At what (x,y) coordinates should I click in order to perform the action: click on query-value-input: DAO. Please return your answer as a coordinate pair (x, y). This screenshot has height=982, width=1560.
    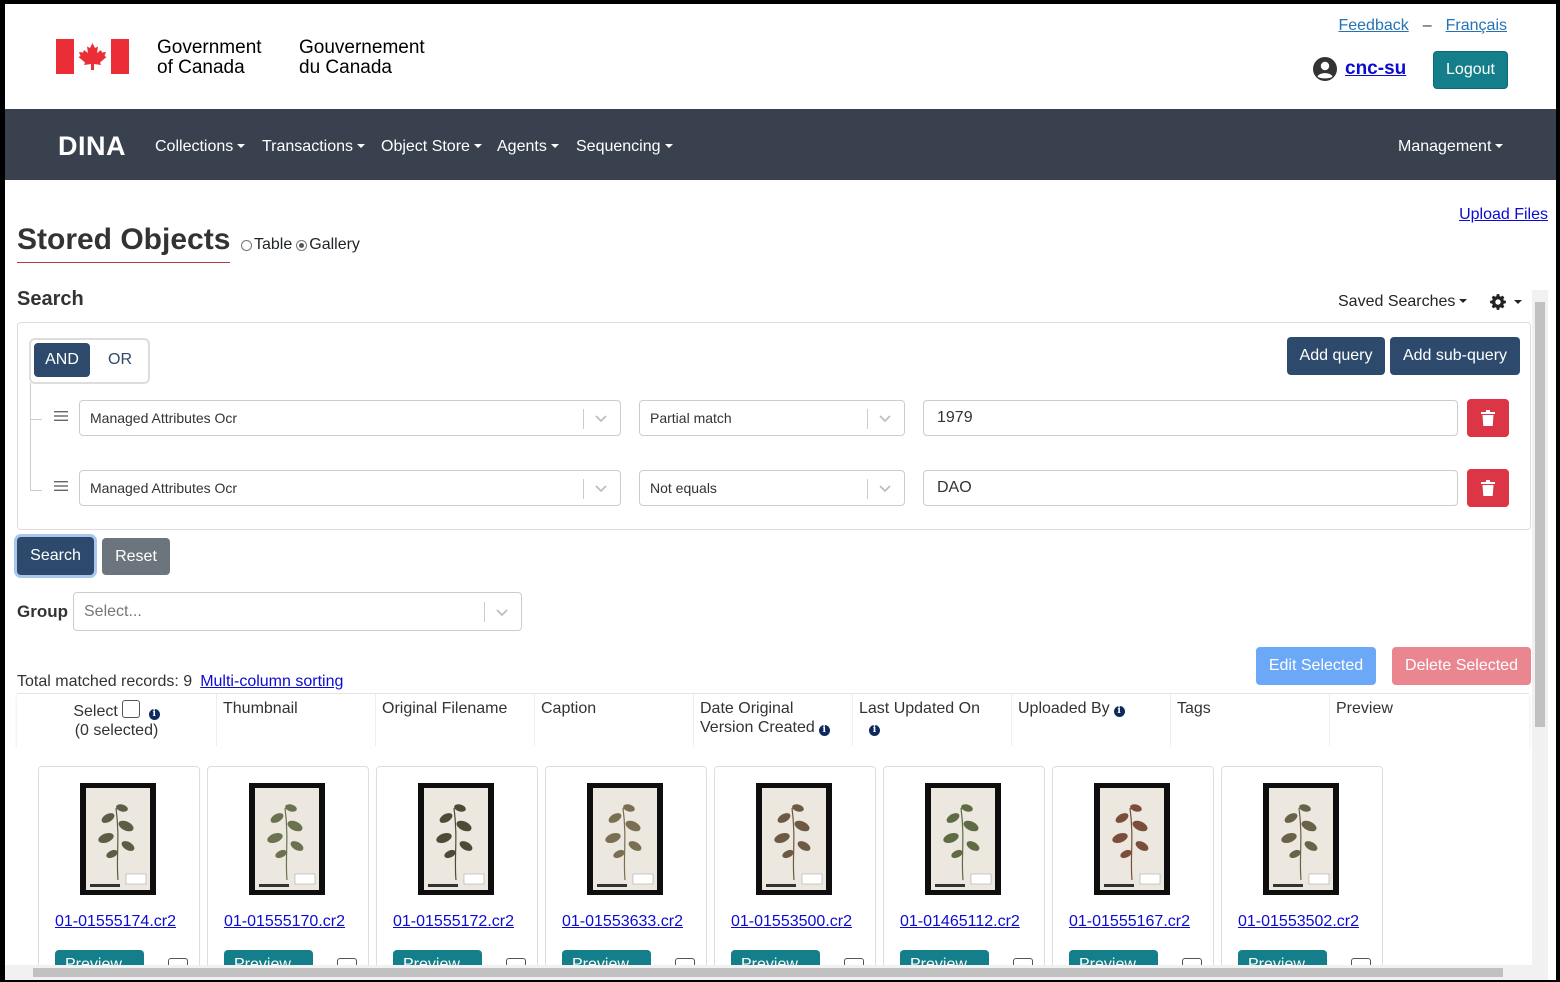
    Looking at the image, I should click on (1190, 488).